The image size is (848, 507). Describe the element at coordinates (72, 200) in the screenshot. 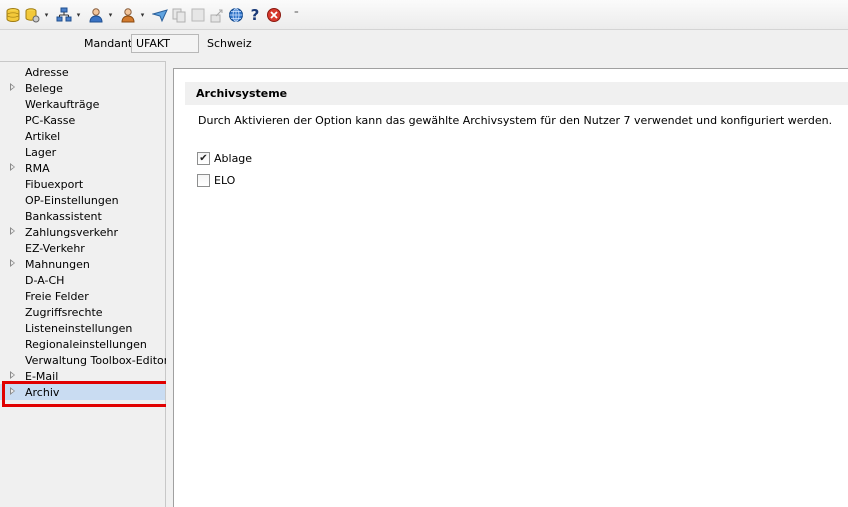

I see `sidebar-item-label: OP-Einstellungen` at that location.